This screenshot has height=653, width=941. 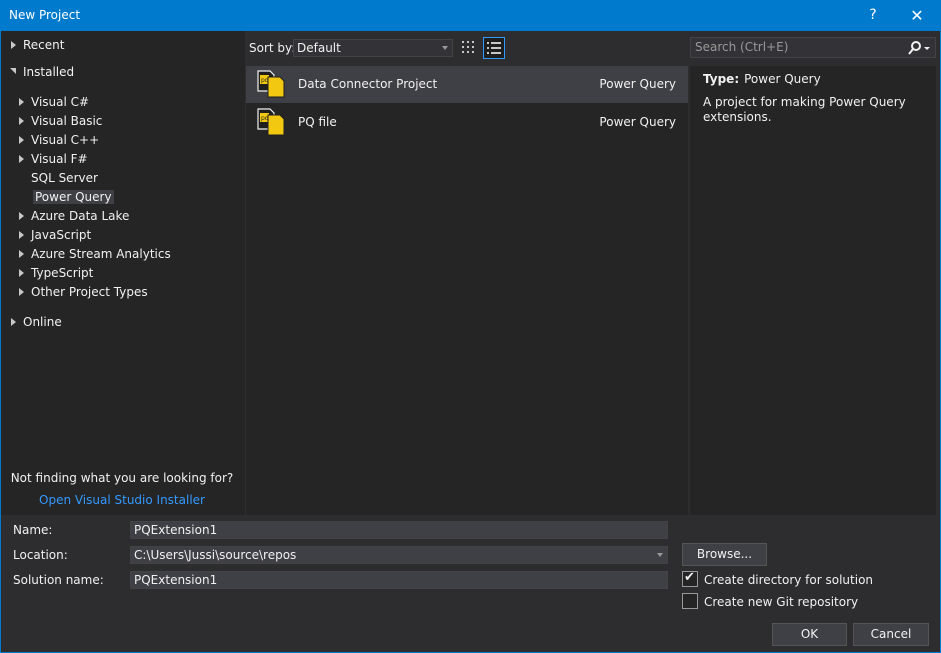 I want to click on grid-icon, so click(x=468, y=47).